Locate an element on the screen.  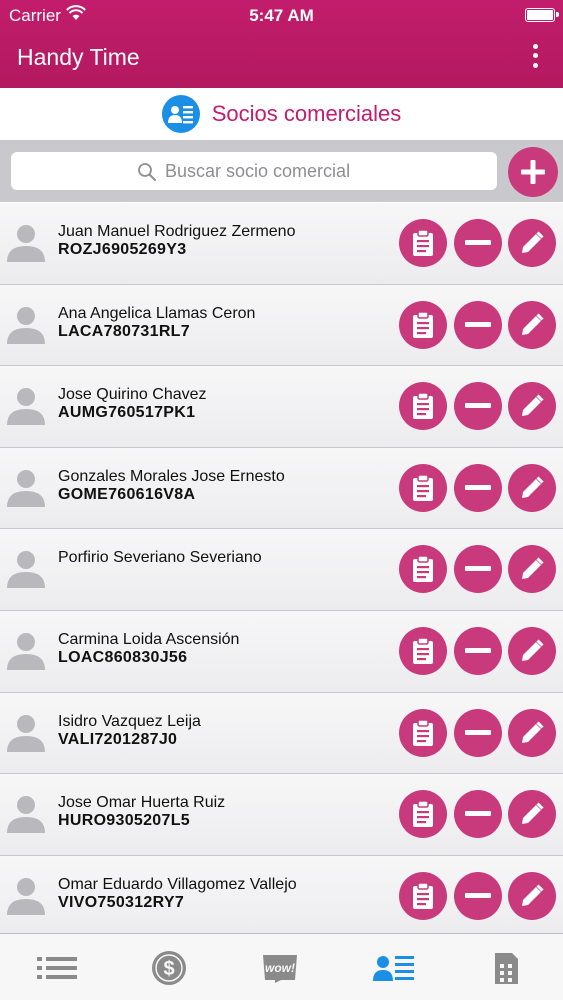
tab-payments: $ is located at coordinates (169, 968).